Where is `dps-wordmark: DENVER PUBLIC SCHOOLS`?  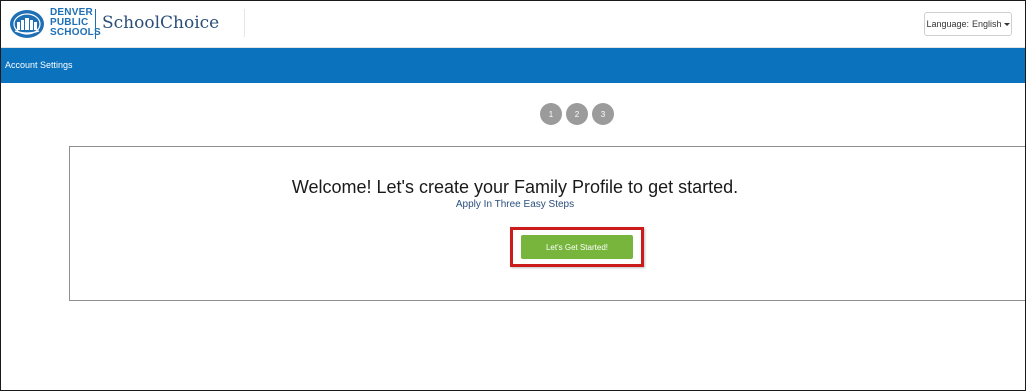 dps-wordmark: DENVER PUBLIC SCHOOLS is located at coordinates (75, 23).